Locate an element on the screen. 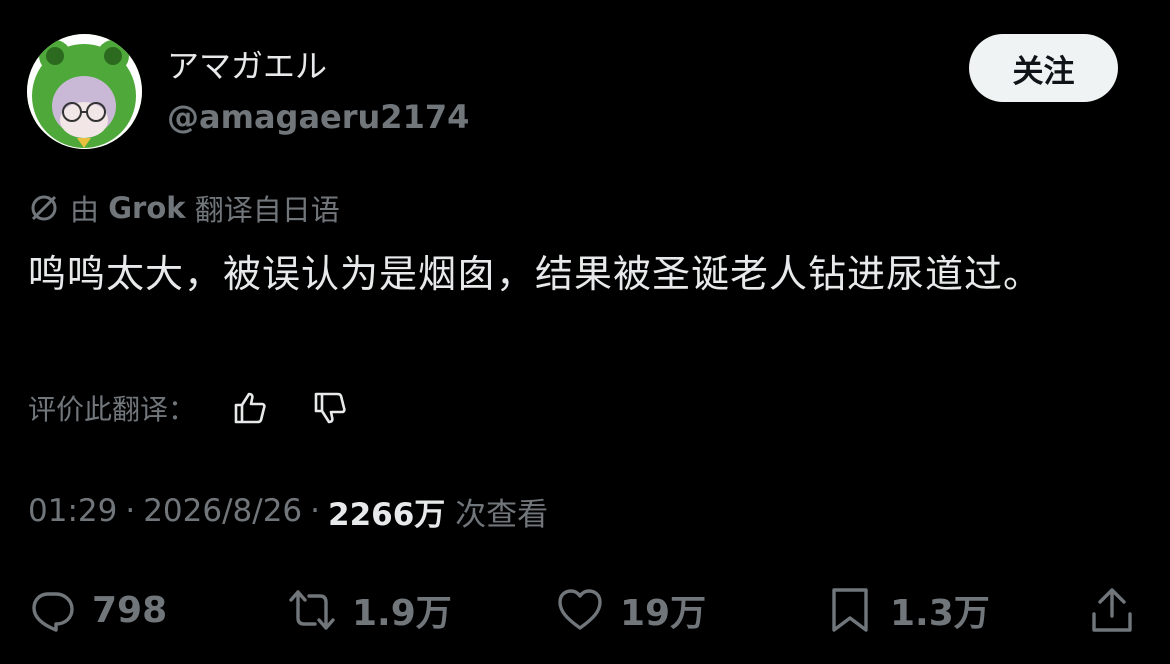 The image size is (1170, 664). post-date: 2026/8/26 is located at coordinates (222, 511).